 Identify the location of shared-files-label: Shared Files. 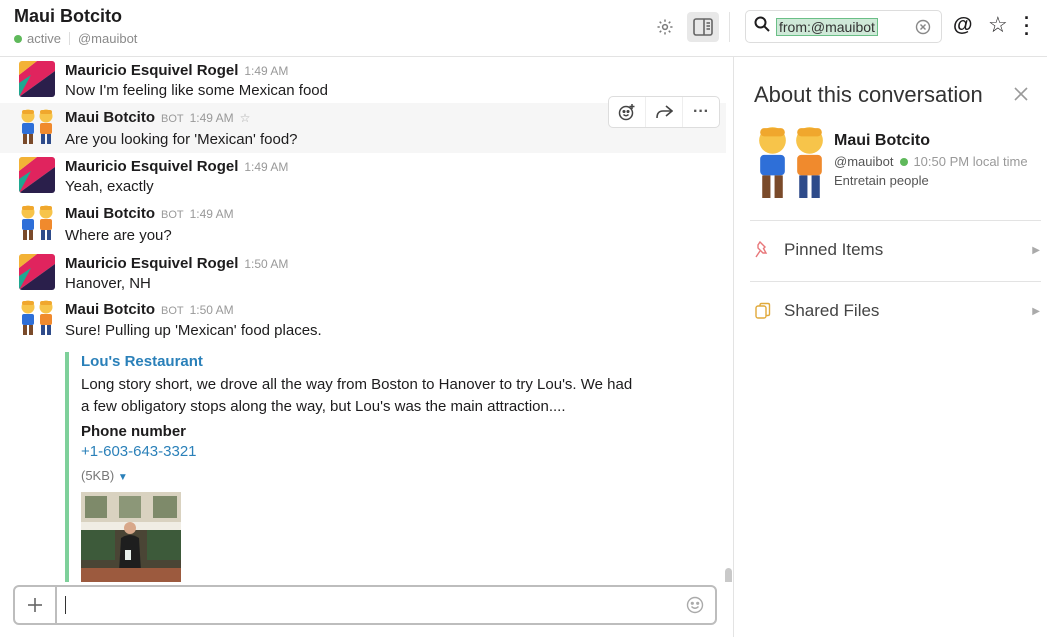
(832, 310).